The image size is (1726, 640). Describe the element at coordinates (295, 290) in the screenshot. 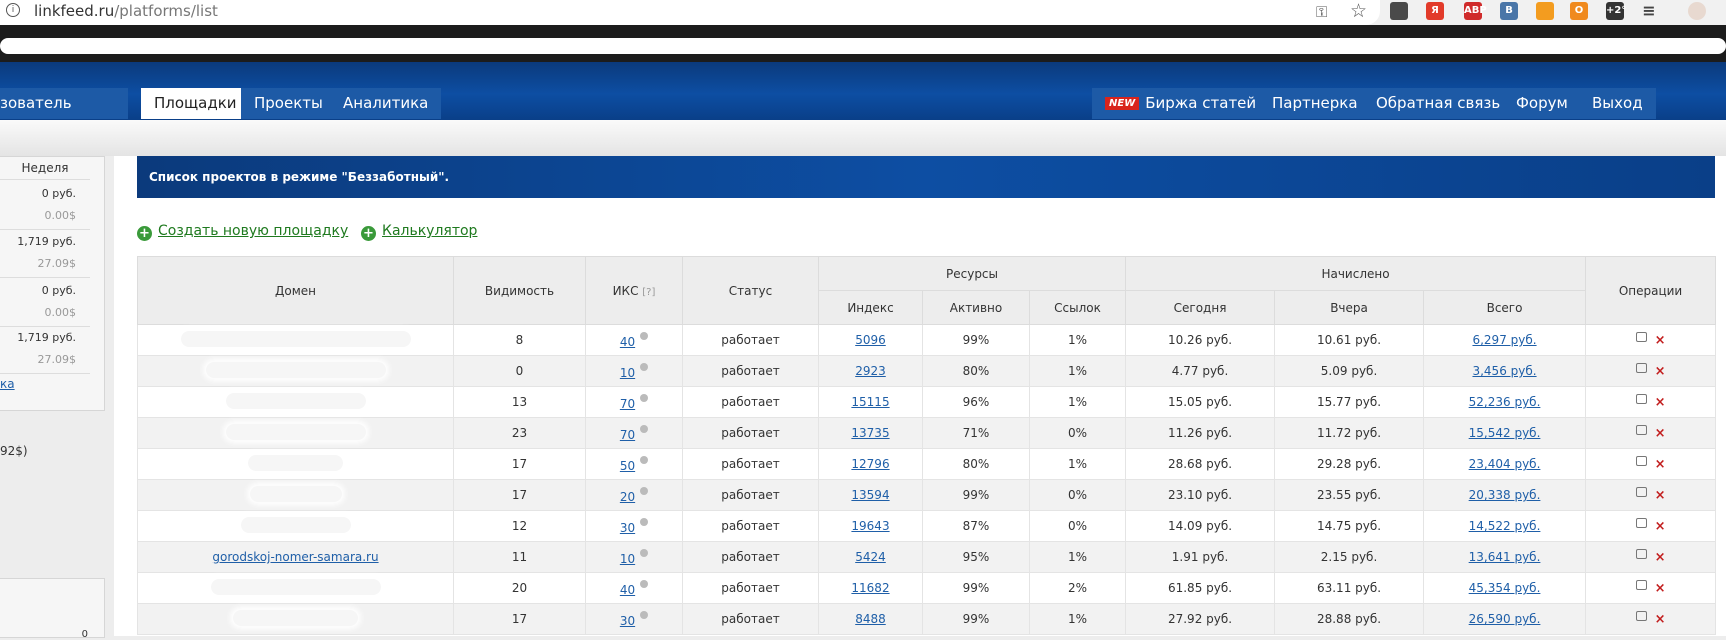

I see `col-domain: Домен` at that location.